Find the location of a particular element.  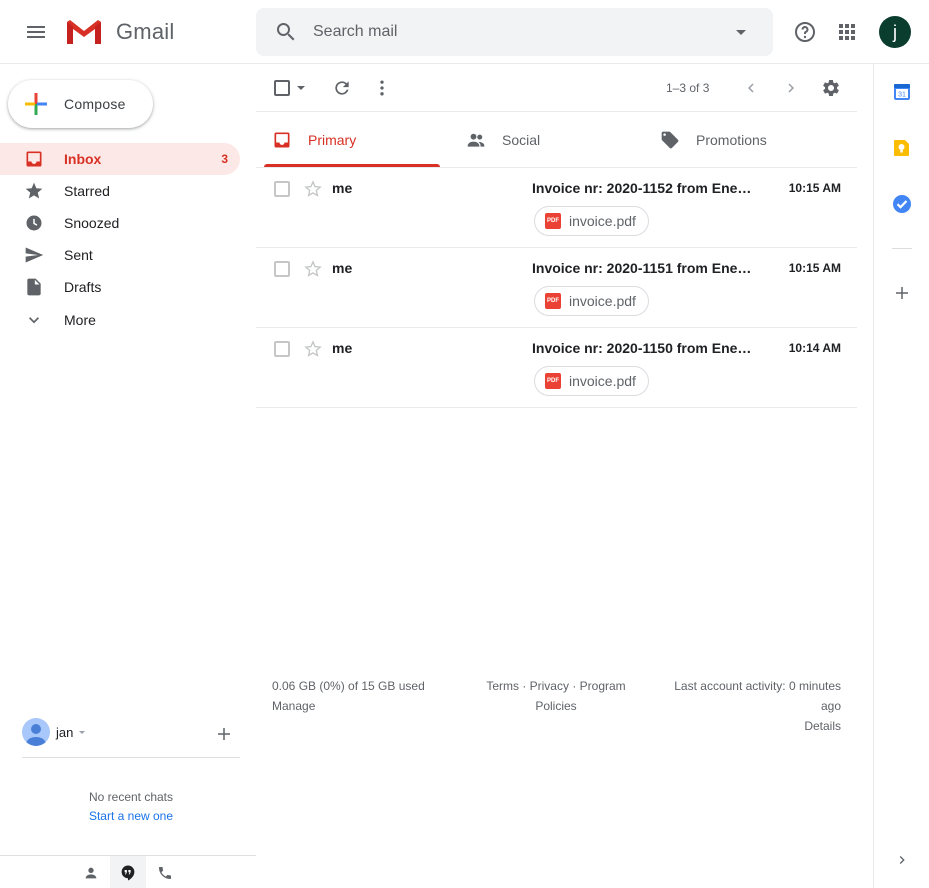

hangouts-bottom-bar is located at coordinates (128, 871).